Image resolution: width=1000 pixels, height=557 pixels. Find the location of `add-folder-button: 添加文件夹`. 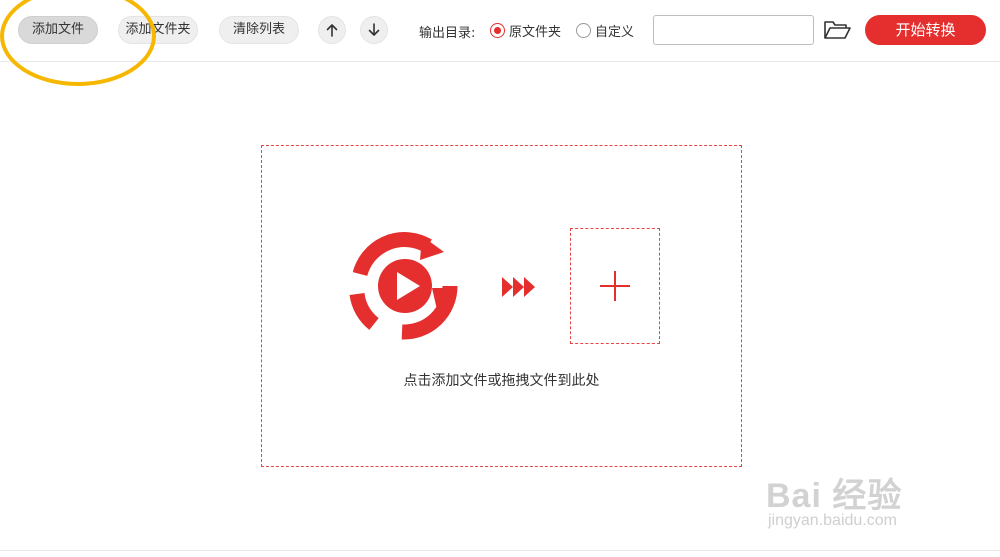

add-folder-button: 添加文件夹 is located at coordinates (158, 30).